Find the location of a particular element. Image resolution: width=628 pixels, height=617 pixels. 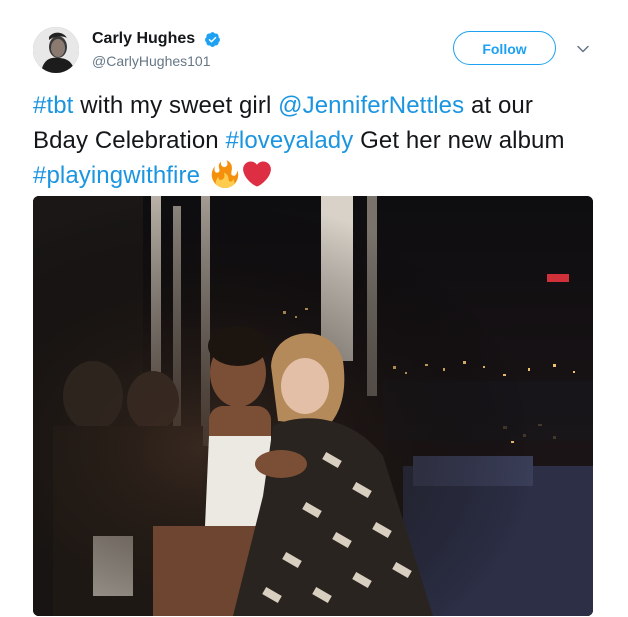

verified-badge-icon is located at coordinates (212, 39).